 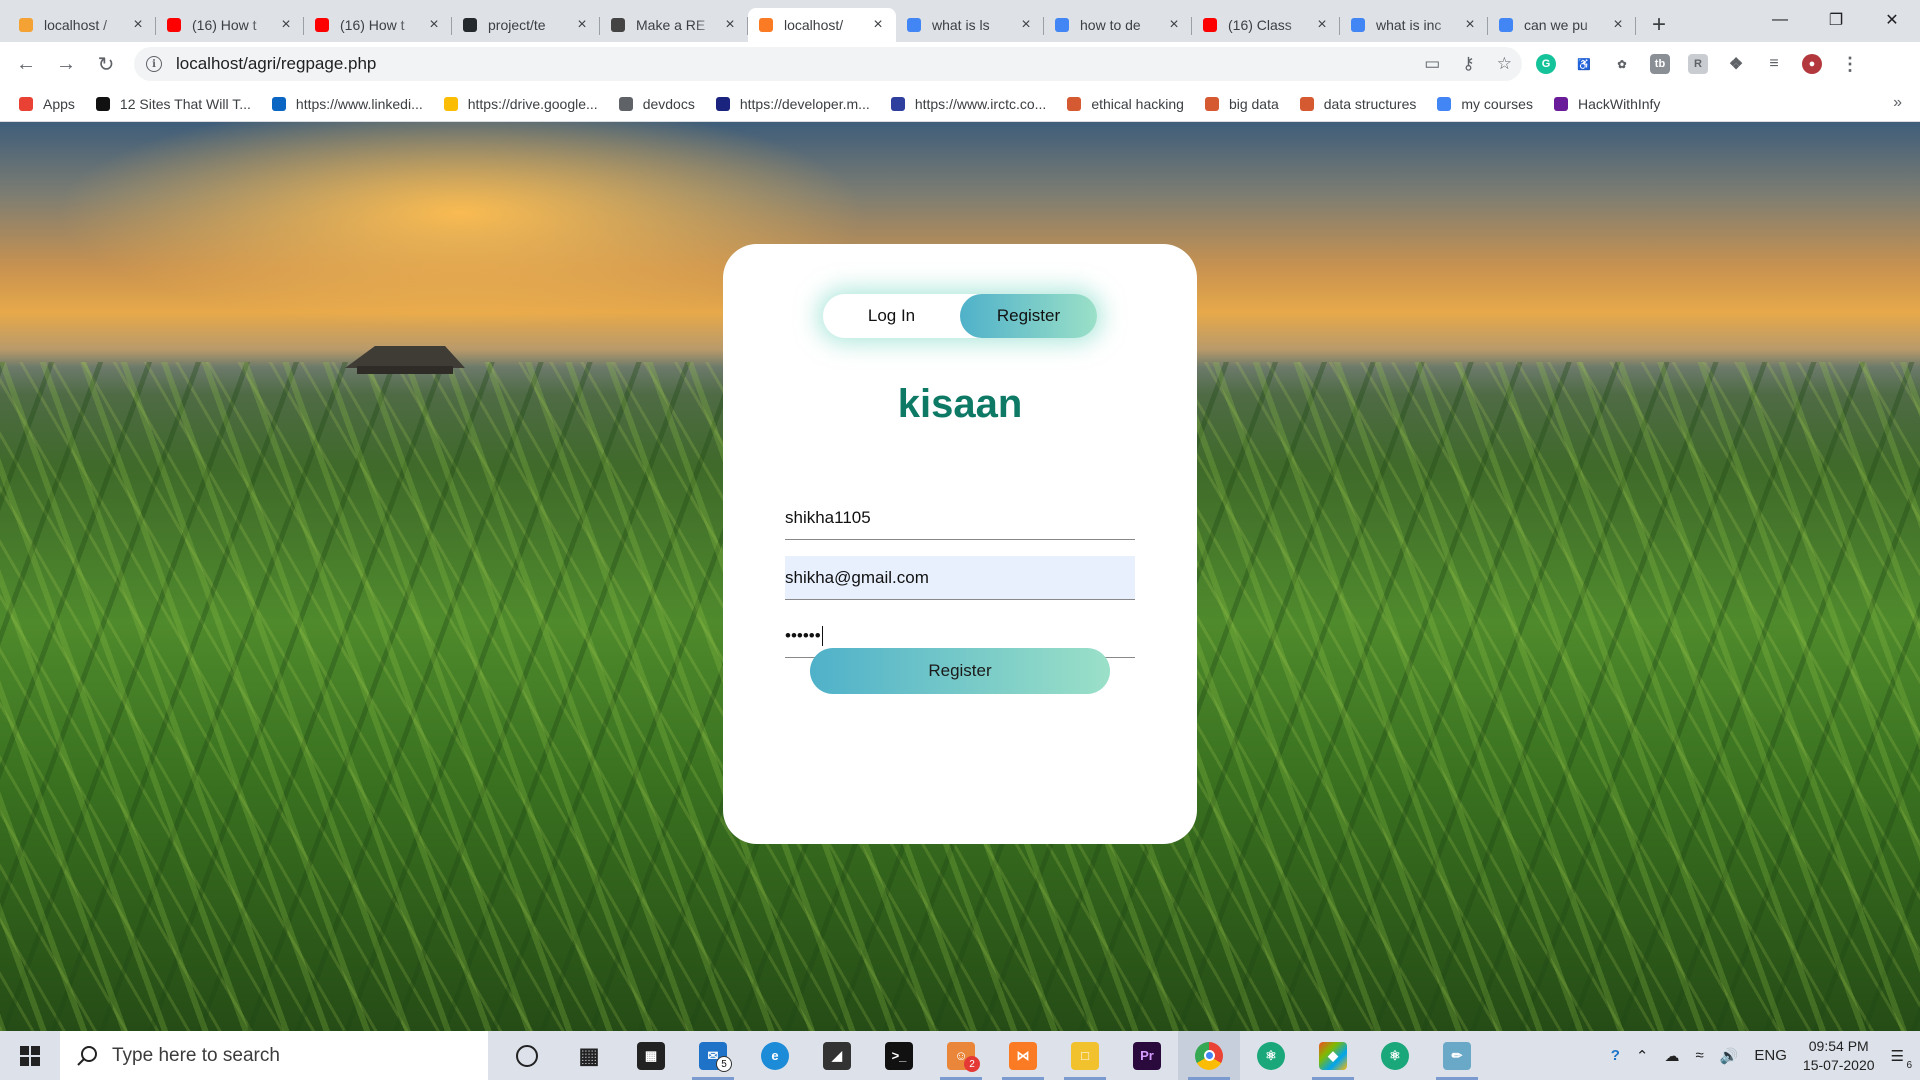 I want to click on back-button: ←, so click(x=26, y=64).